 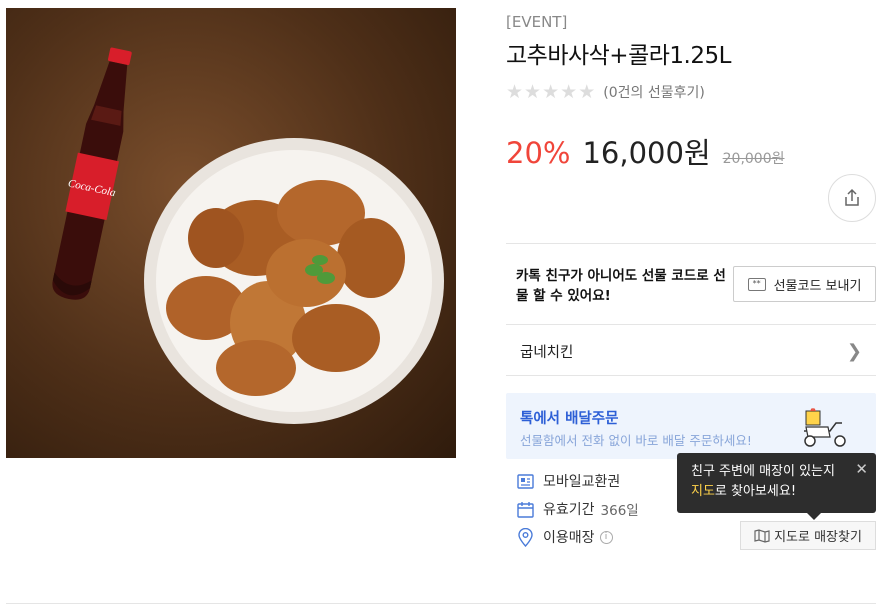 I want to click on gift-code-icon: **, so click(x=756, y=284).